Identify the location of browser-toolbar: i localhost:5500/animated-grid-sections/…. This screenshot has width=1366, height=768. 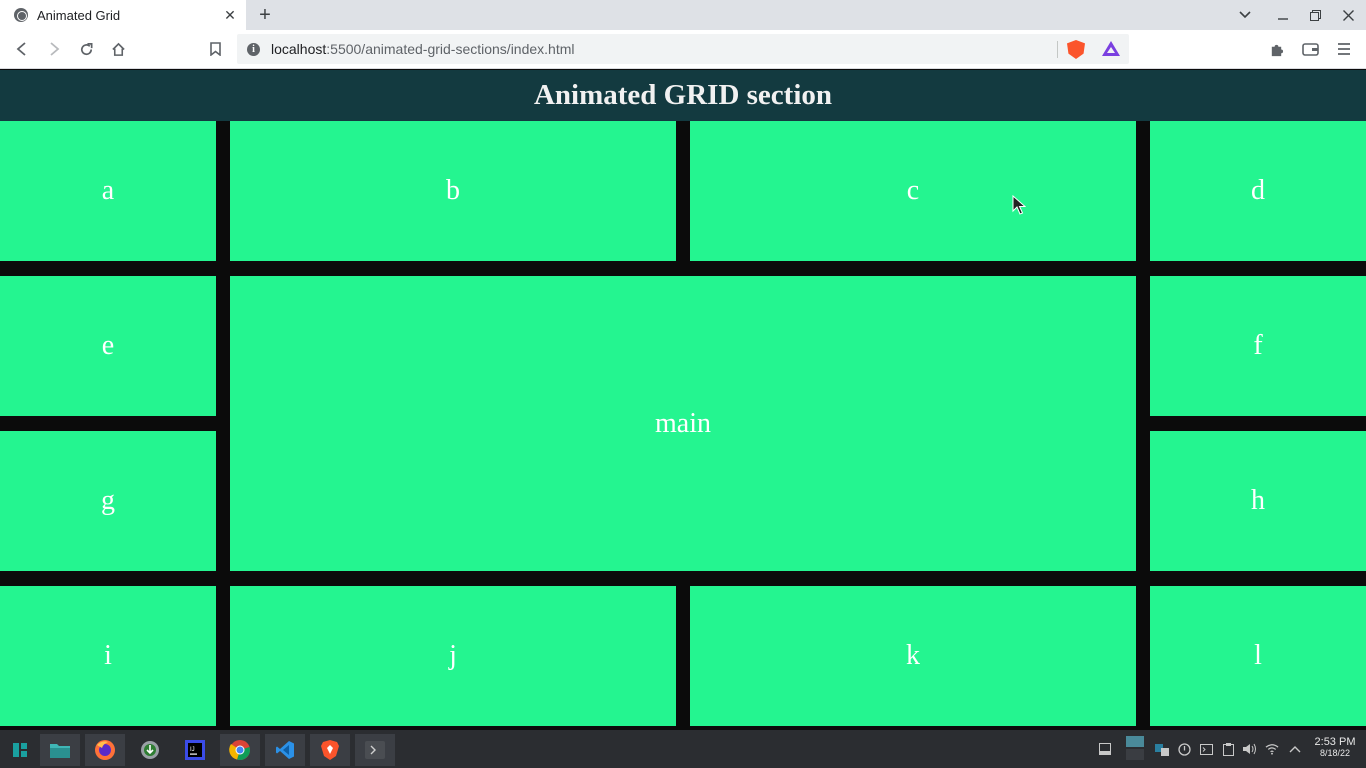
(683, 49).